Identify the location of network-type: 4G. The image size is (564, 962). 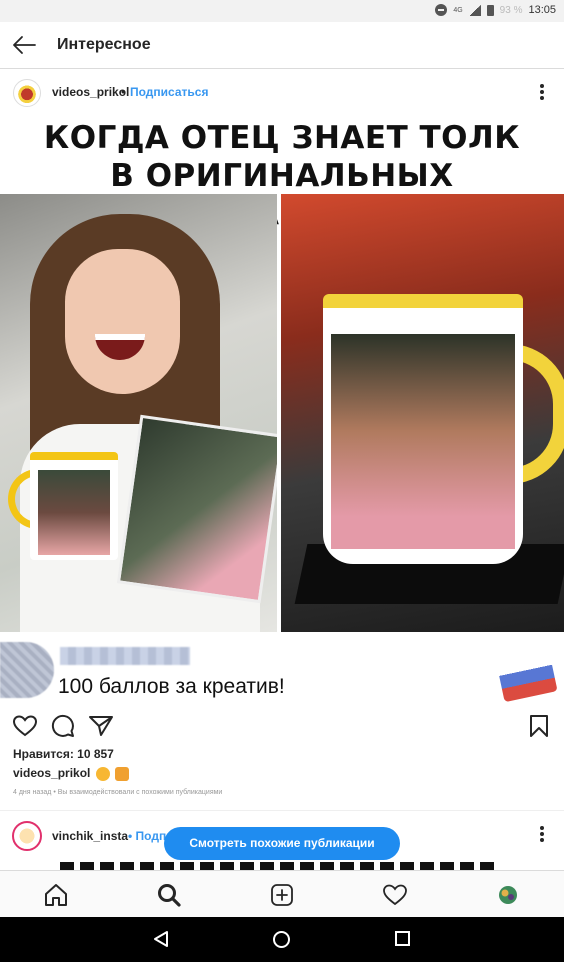
(458, 10).